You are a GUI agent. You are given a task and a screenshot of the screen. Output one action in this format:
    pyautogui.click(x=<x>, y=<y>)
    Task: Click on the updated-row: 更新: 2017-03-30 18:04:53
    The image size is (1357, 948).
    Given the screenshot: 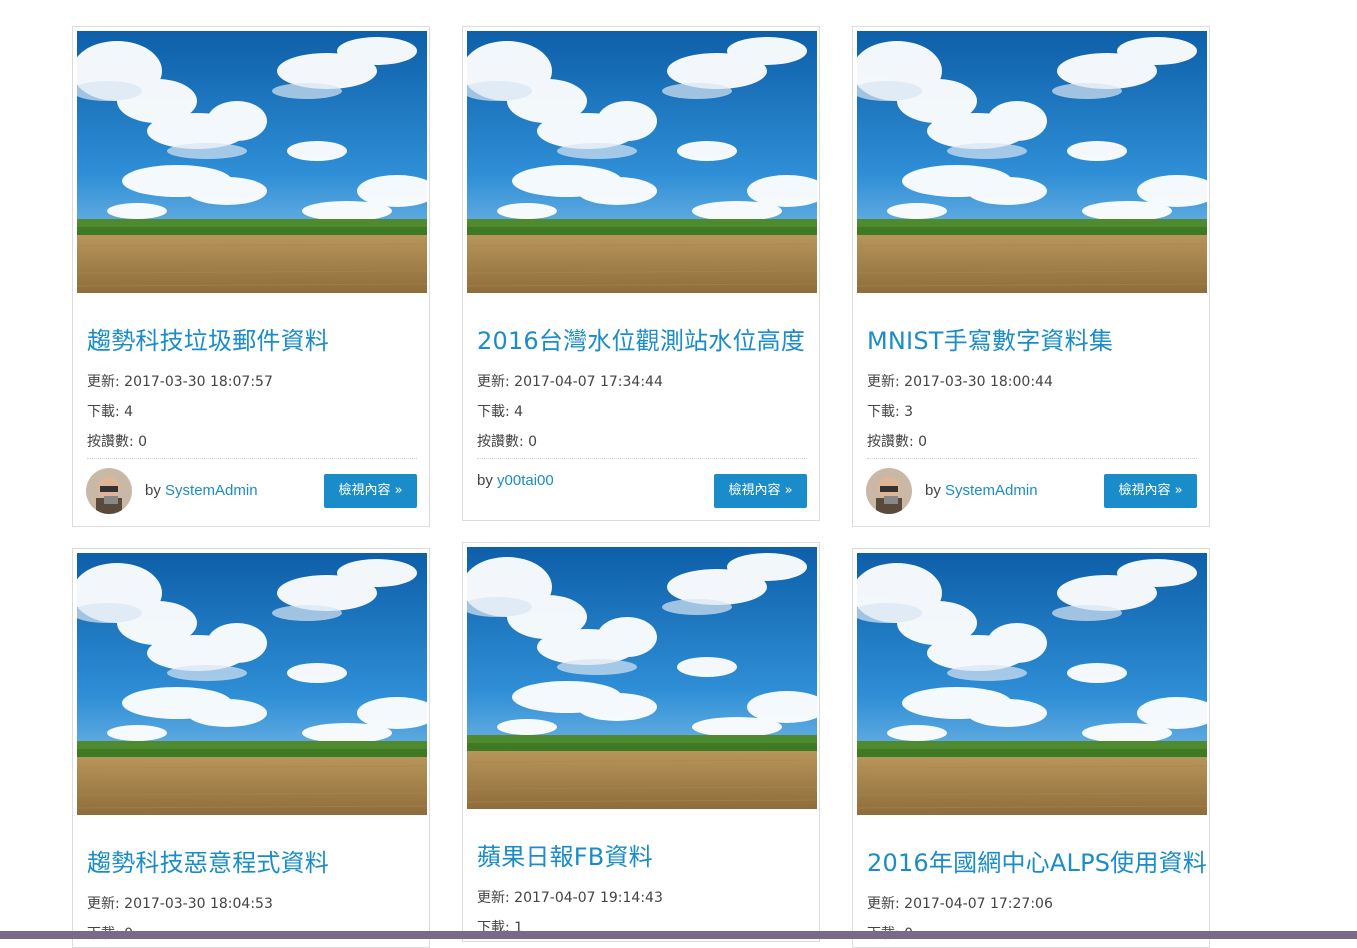 What is the action you would take?
    pyautogui.click(x=180, y=903)
    